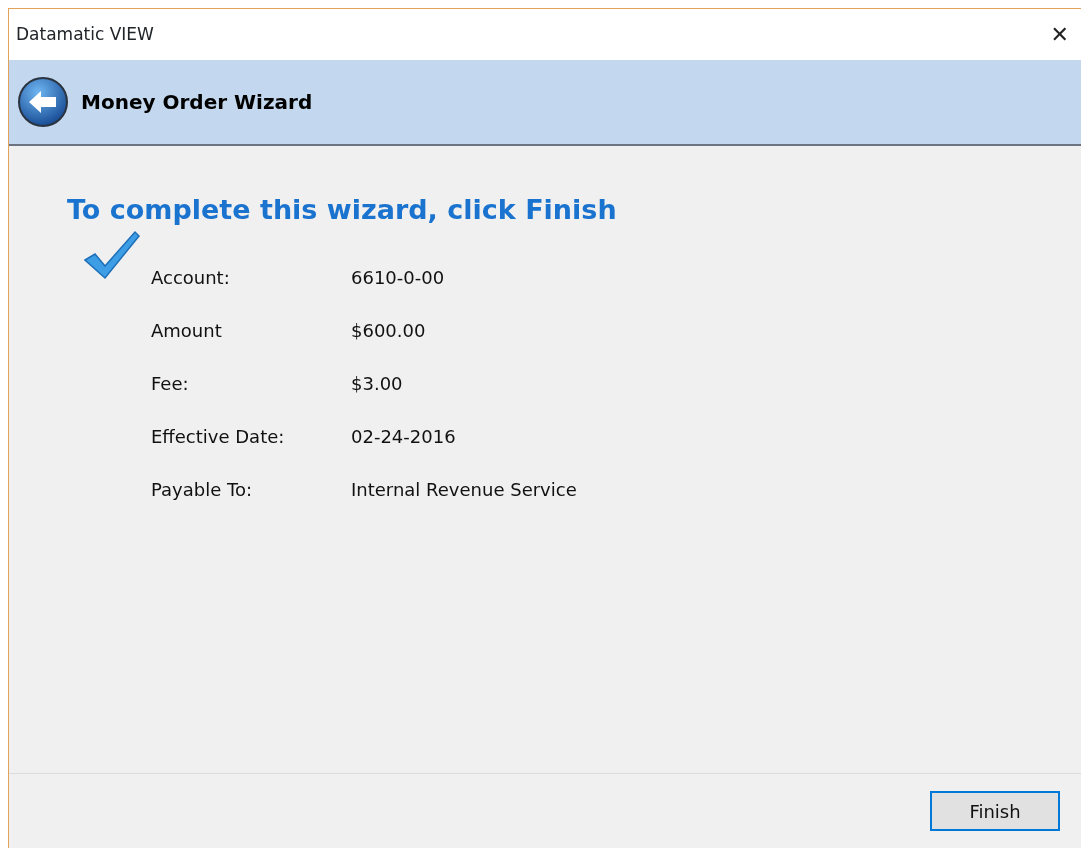  Describe the element at coordinates (1059, 34) in the screenshot. I see `close-button: ✕` at that location.